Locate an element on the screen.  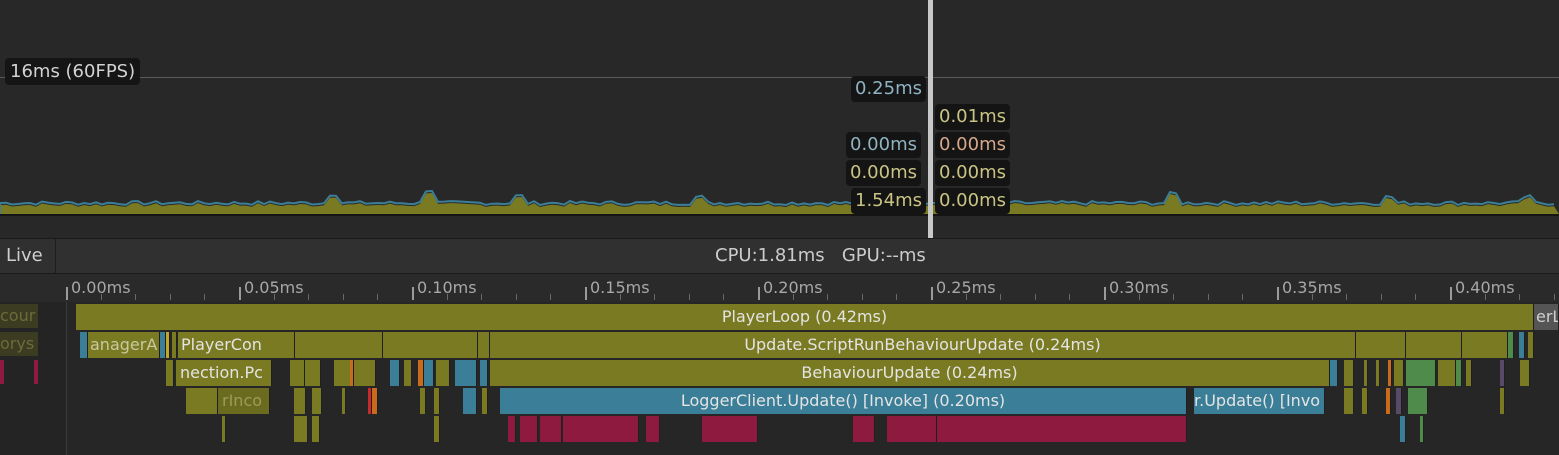
sample-label: nection.Pc is located at coordinates (221, 372).